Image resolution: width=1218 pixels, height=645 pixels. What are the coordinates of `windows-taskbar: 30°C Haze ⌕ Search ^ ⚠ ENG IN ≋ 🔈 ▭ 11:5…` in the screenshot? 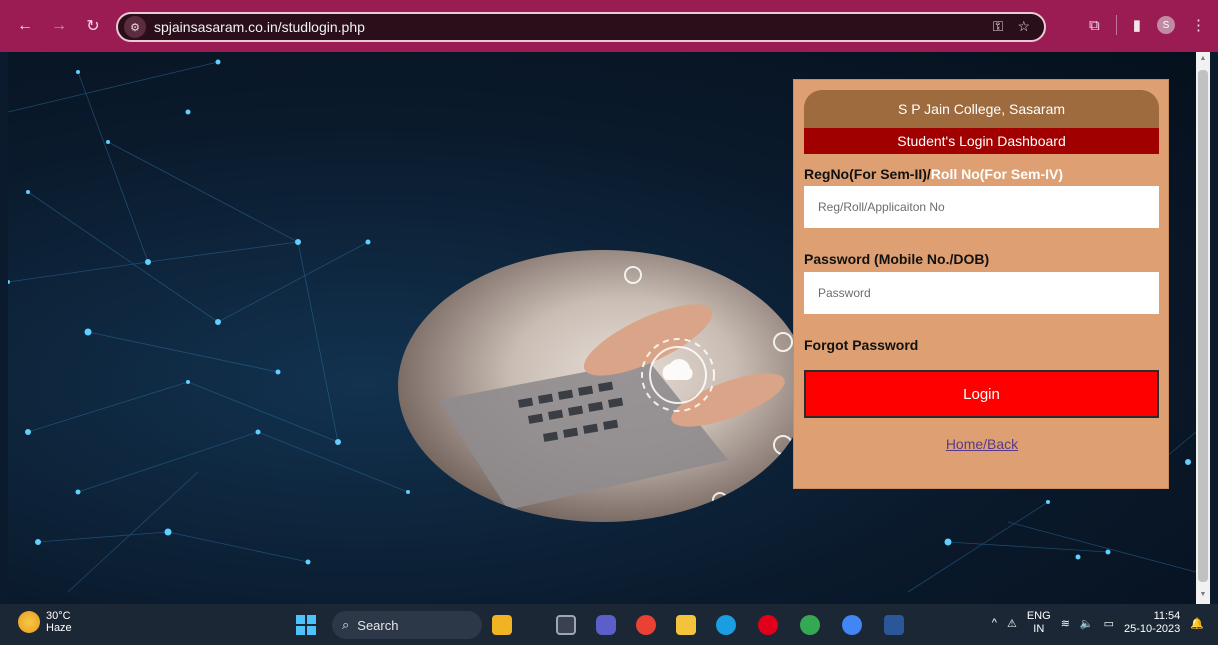 It's located at (609, 624).